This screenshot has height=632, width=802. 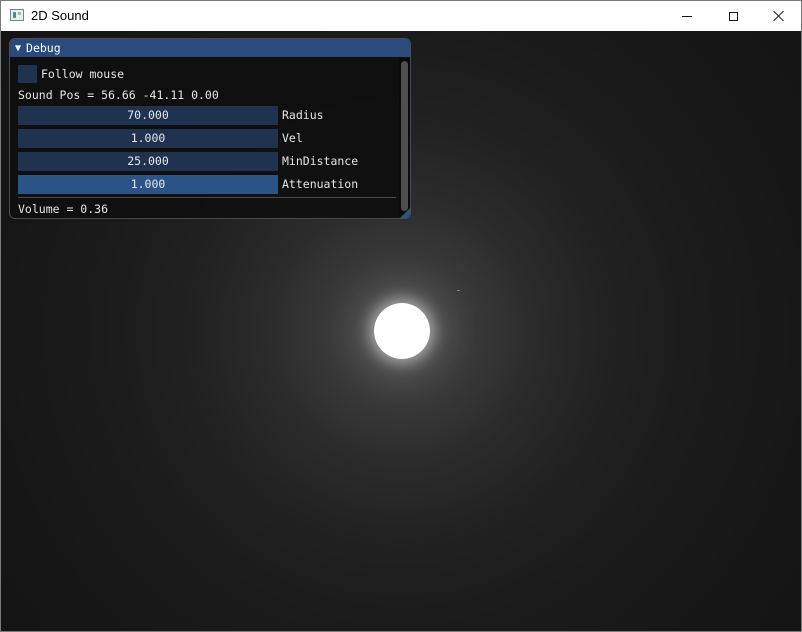 I want to click on close-button, so click(x=779, y=16).